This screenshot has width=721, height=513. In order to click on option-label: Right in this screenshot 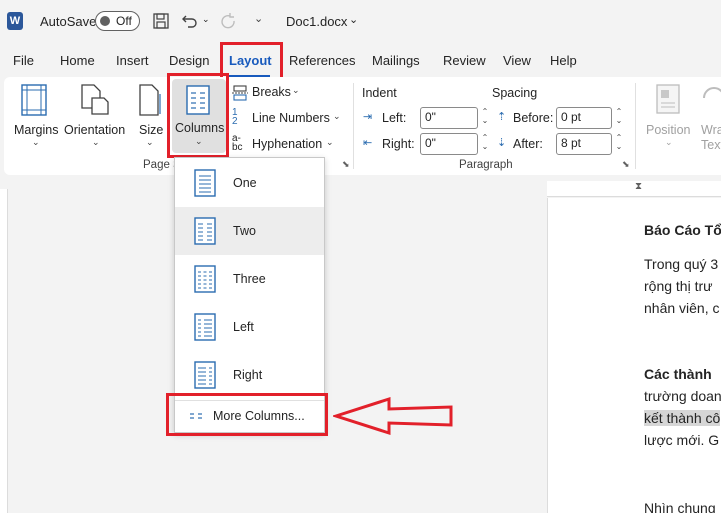, I will do `click(248, 375)`.